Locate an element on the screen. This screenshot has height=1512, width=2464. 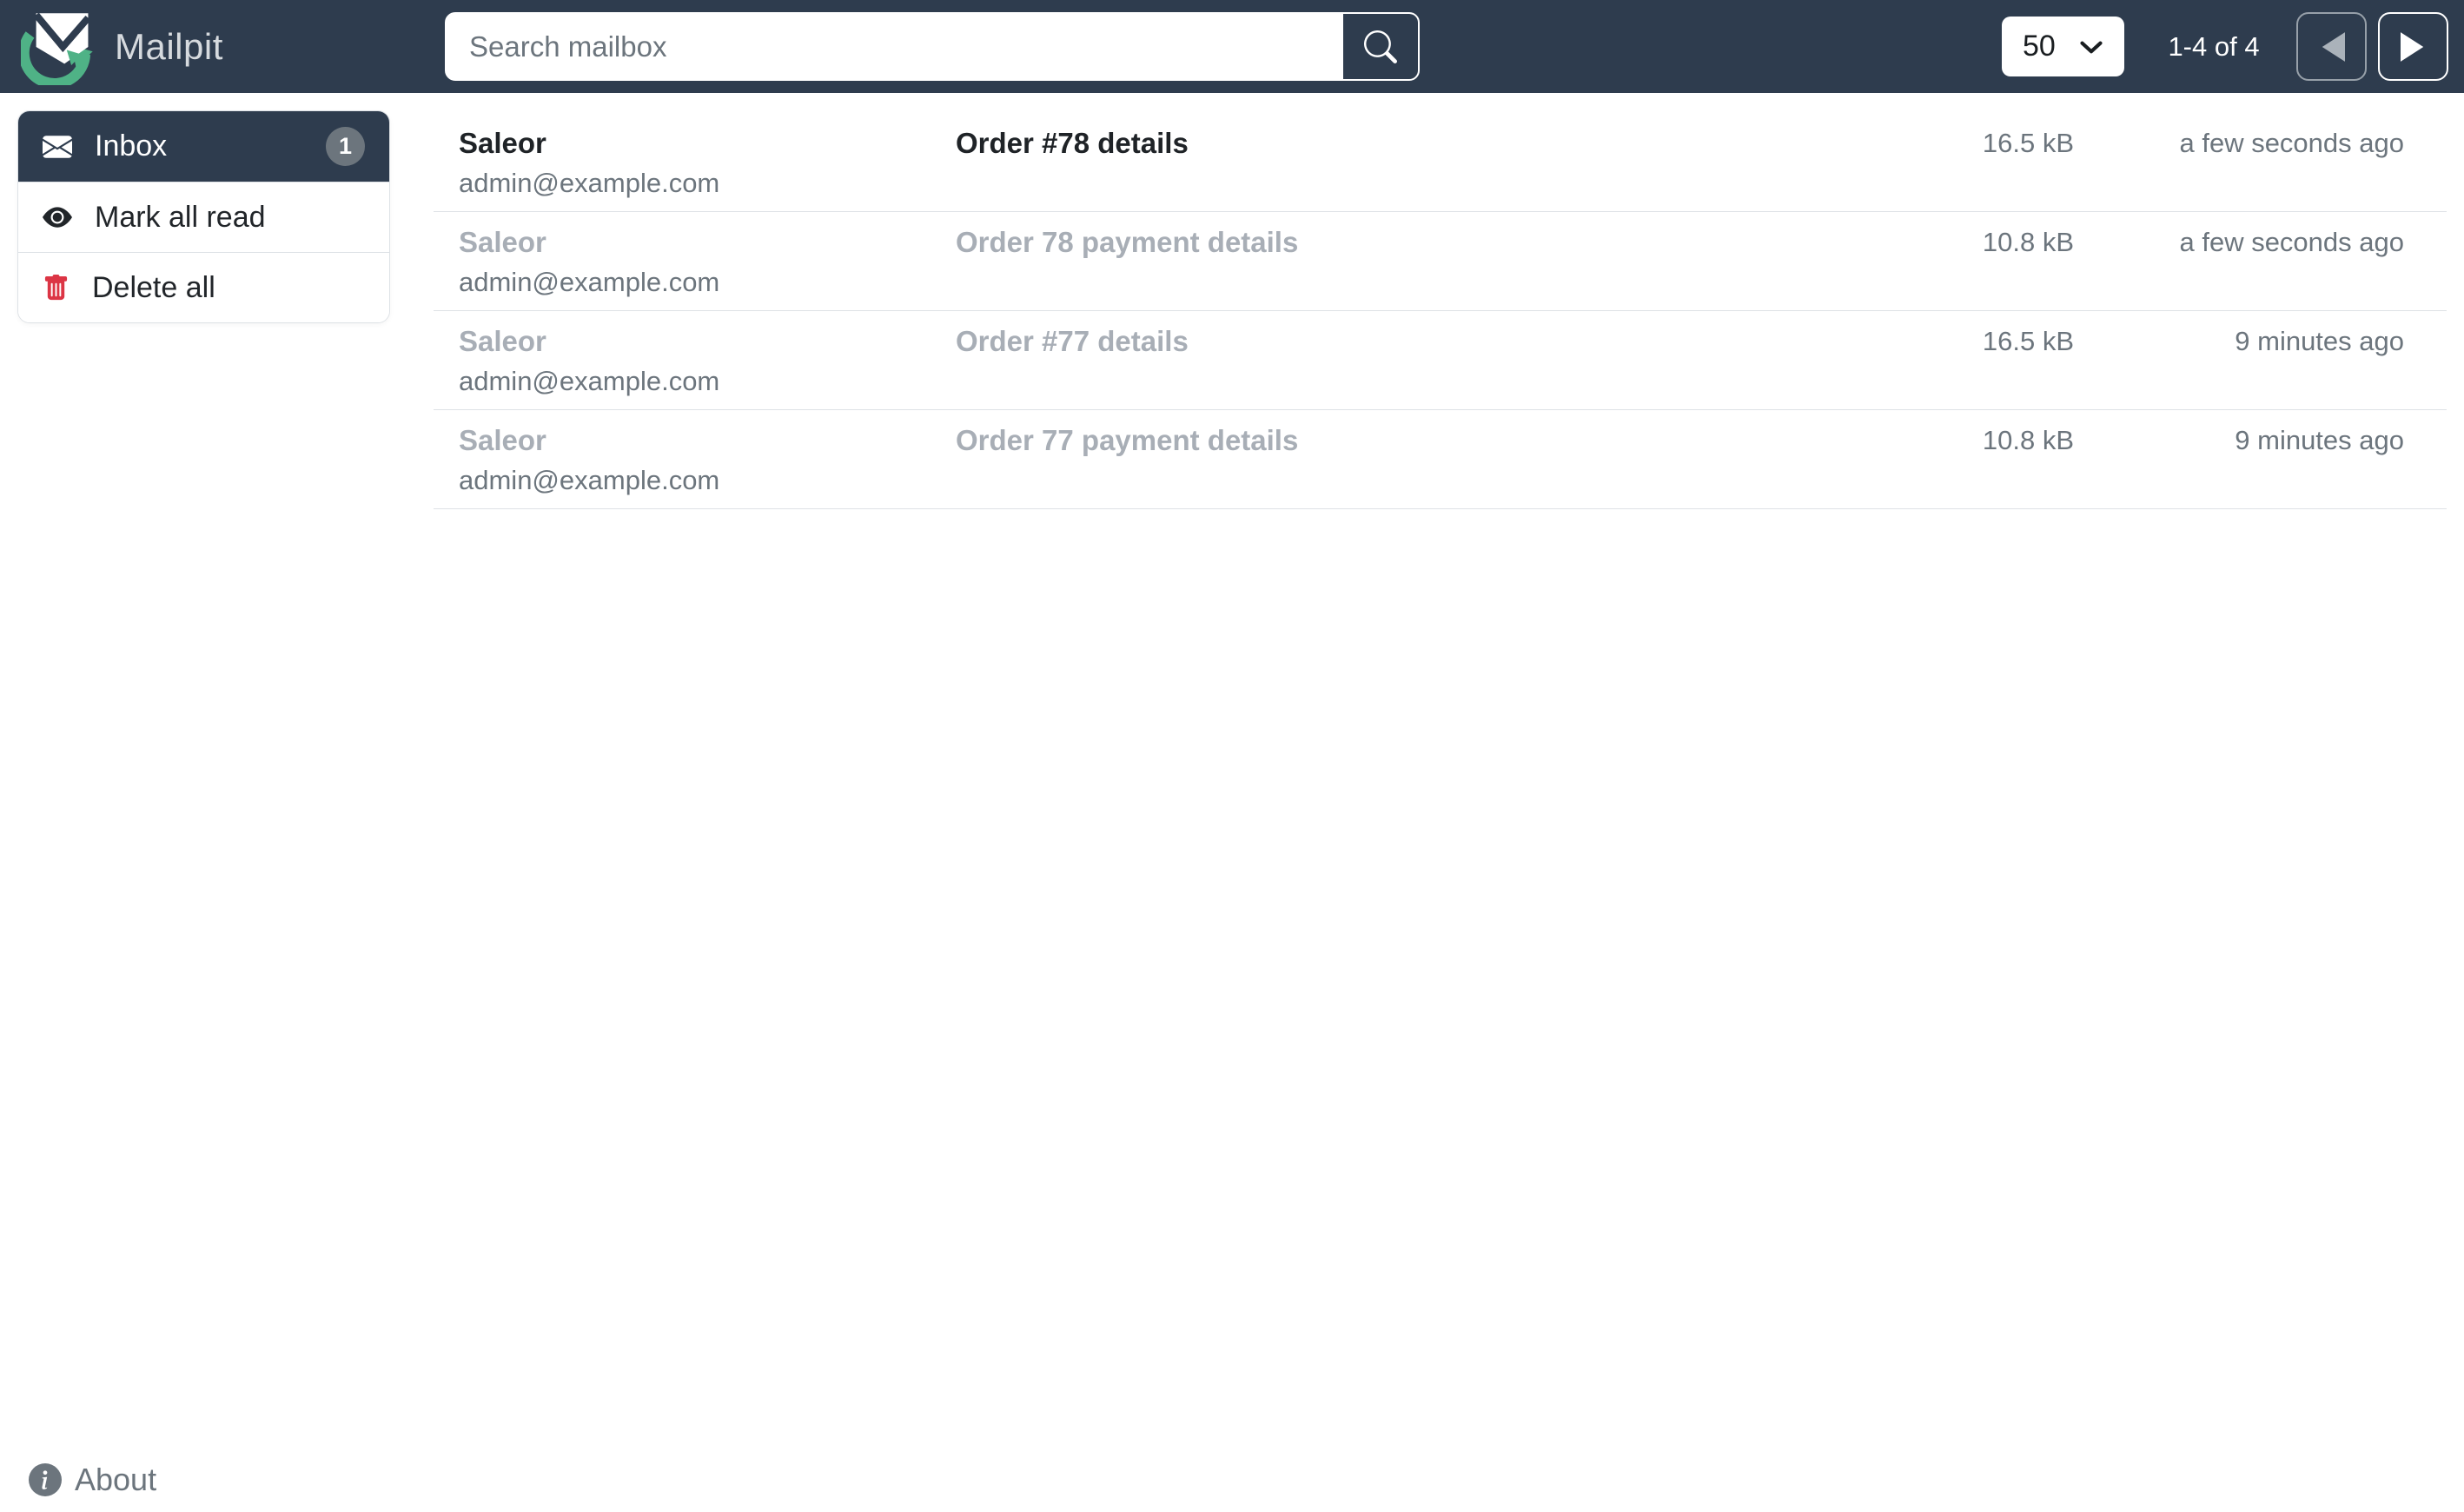
about-link: About is located at coordinates (92, 1480).